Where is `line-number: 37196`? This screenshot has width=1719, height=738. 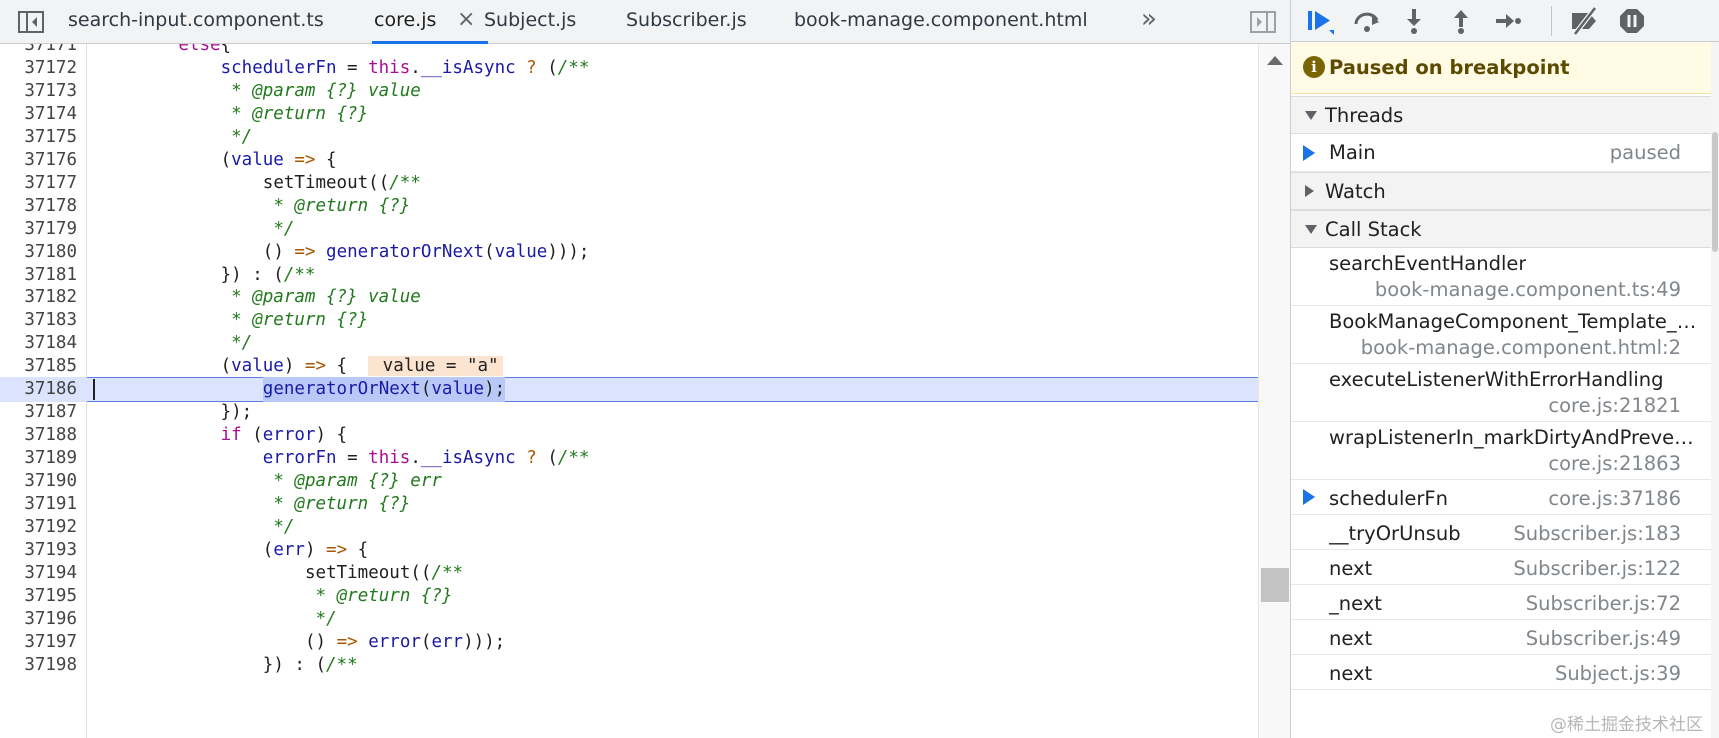 line-number: 37196 is located at coordinates (38, 619).